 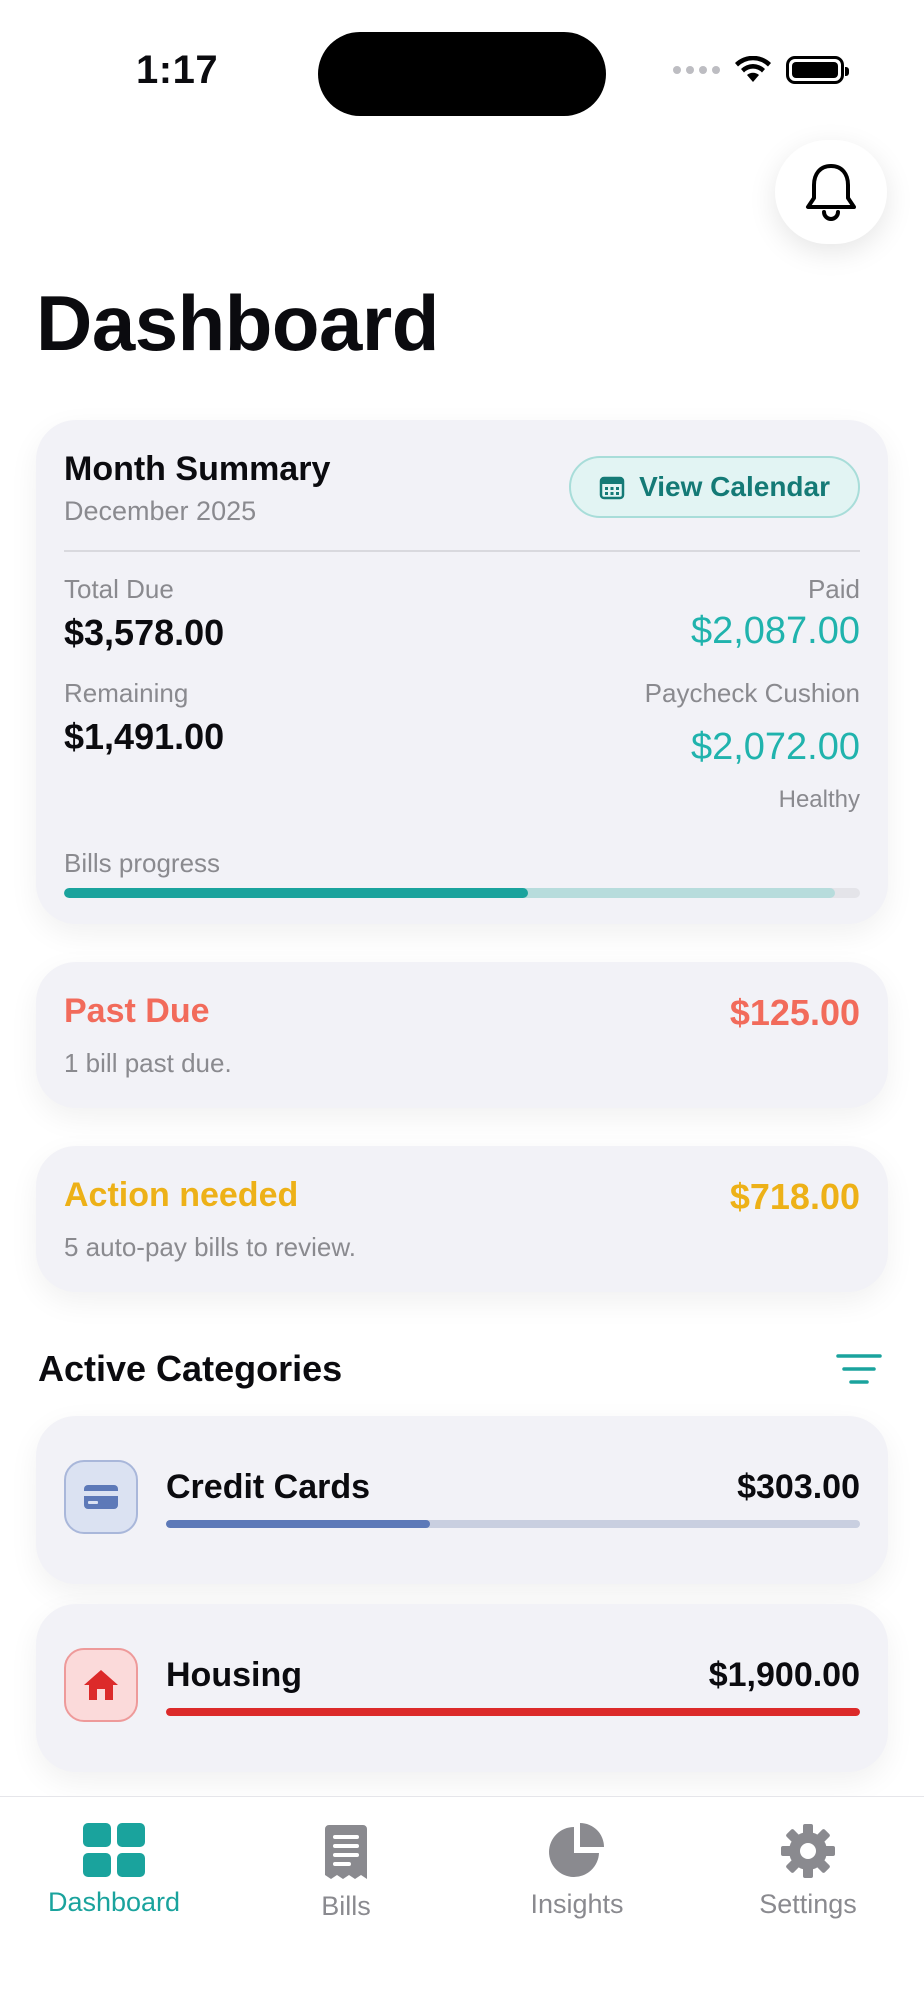 I want to click on past-due-subtitle: 1 bill past due., so click(x=148, y=1063).